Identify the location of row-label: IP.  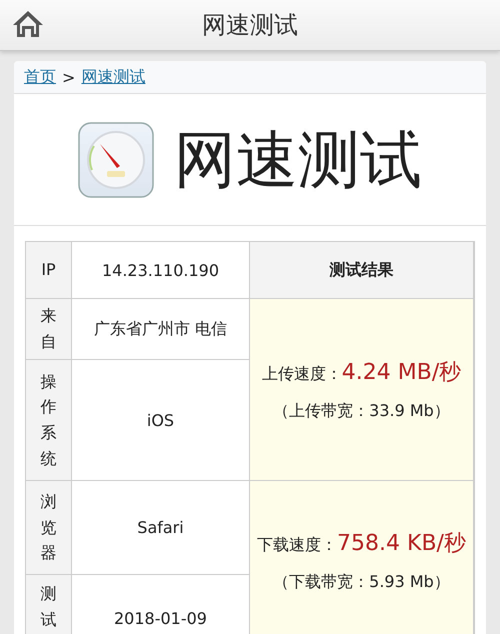
(48, 270).